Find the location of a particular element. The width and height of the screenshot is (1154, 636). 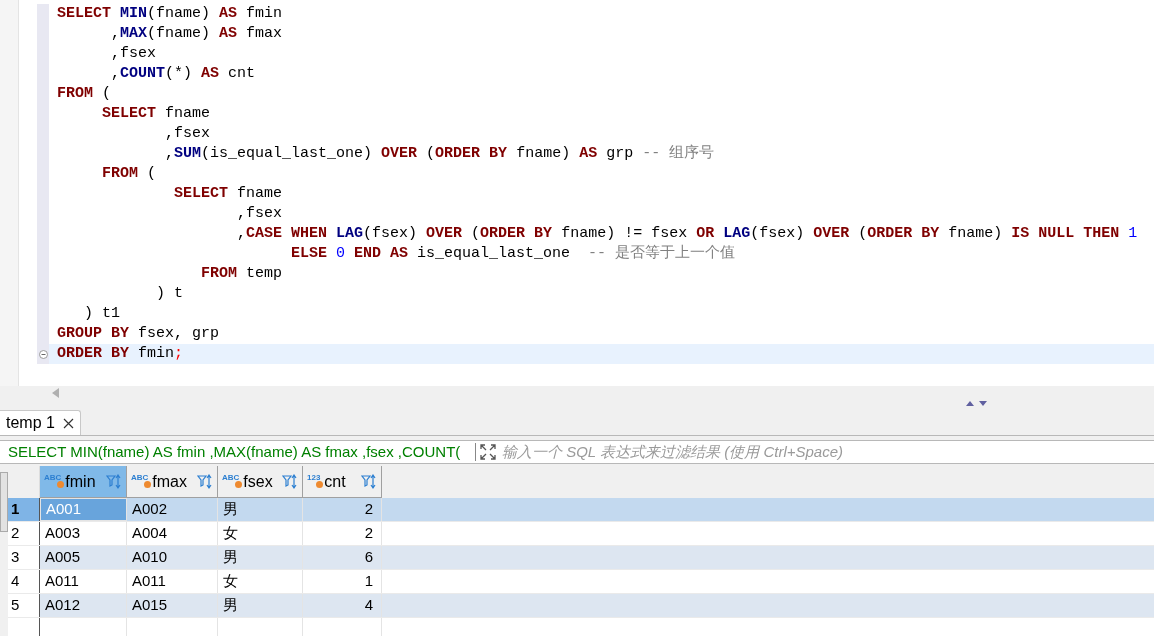

result-tab: temp 1 is located at coordinates (40, 422).